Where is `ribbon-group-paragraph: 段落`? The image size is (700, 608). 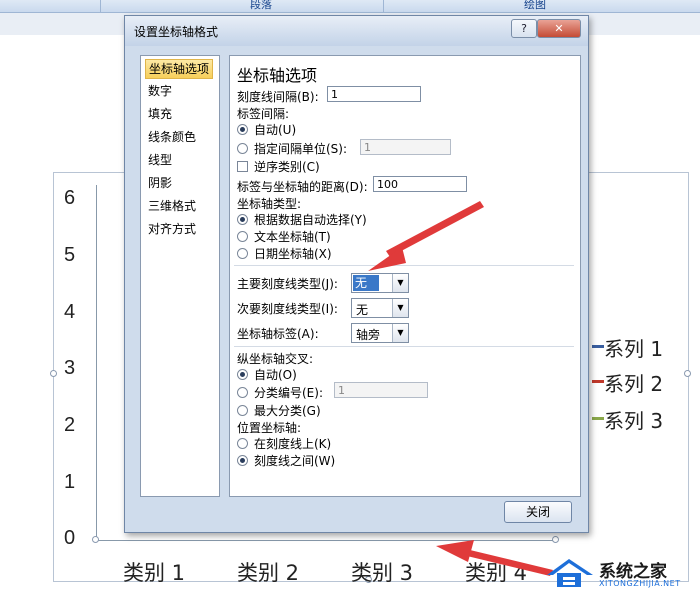 ribbon-group-paragraph: 段落 is located at coordinates (261, 5).